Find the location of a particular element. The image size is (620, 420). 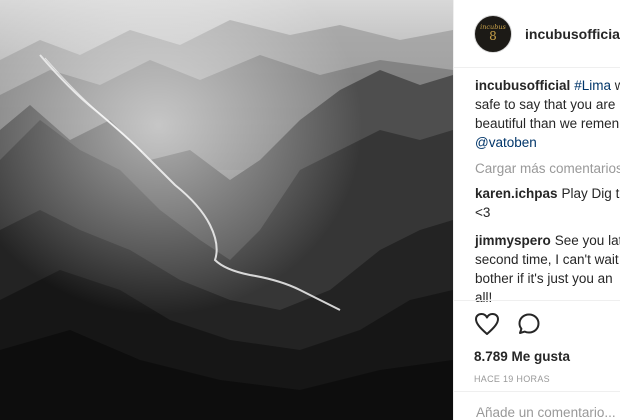

avatar: incubus 8 is located at coordinates (493, 33).